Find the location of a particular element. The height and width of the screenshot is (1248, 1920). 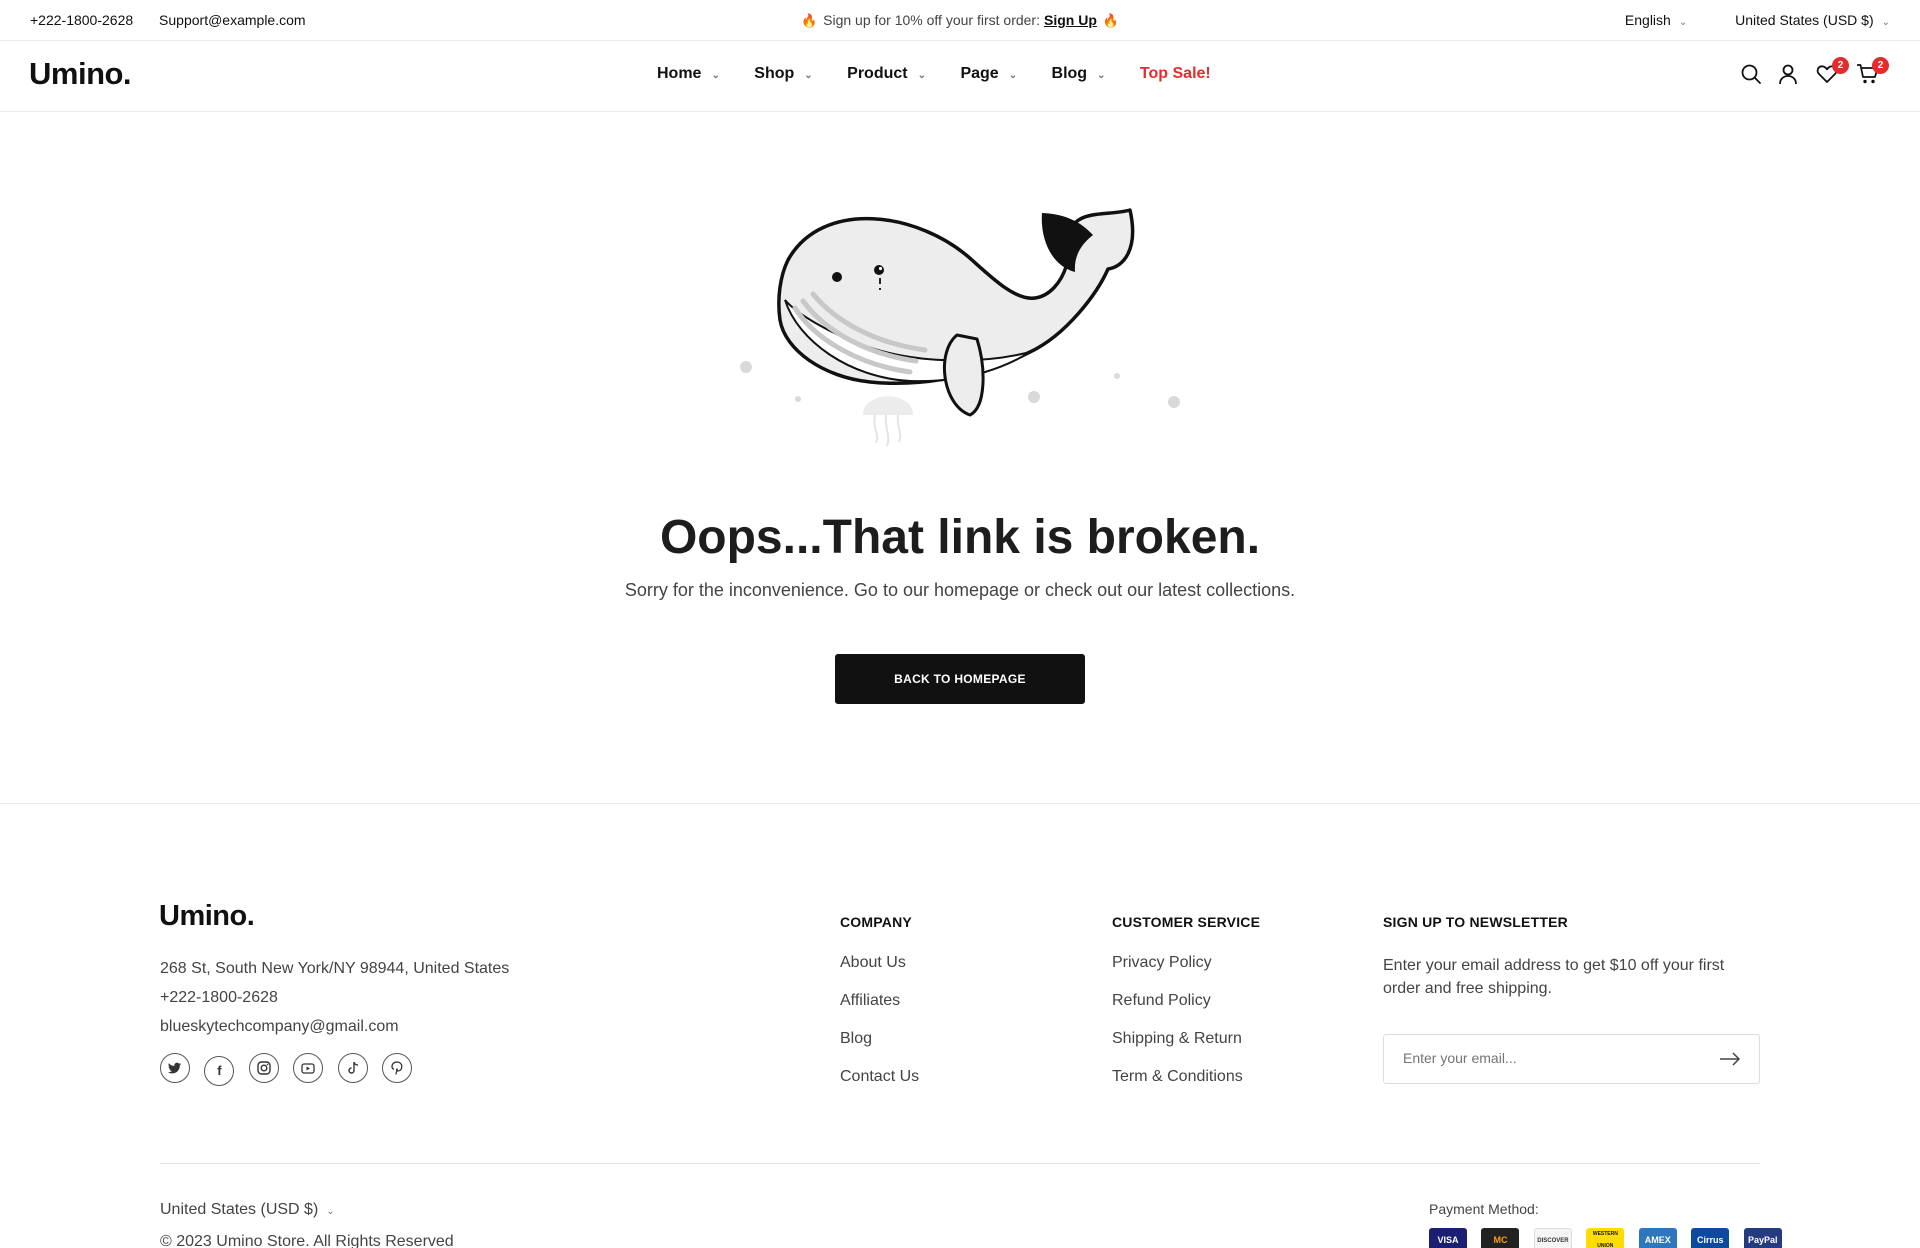

cart-count-badge: 2 is located at coordinates (1880, 65).